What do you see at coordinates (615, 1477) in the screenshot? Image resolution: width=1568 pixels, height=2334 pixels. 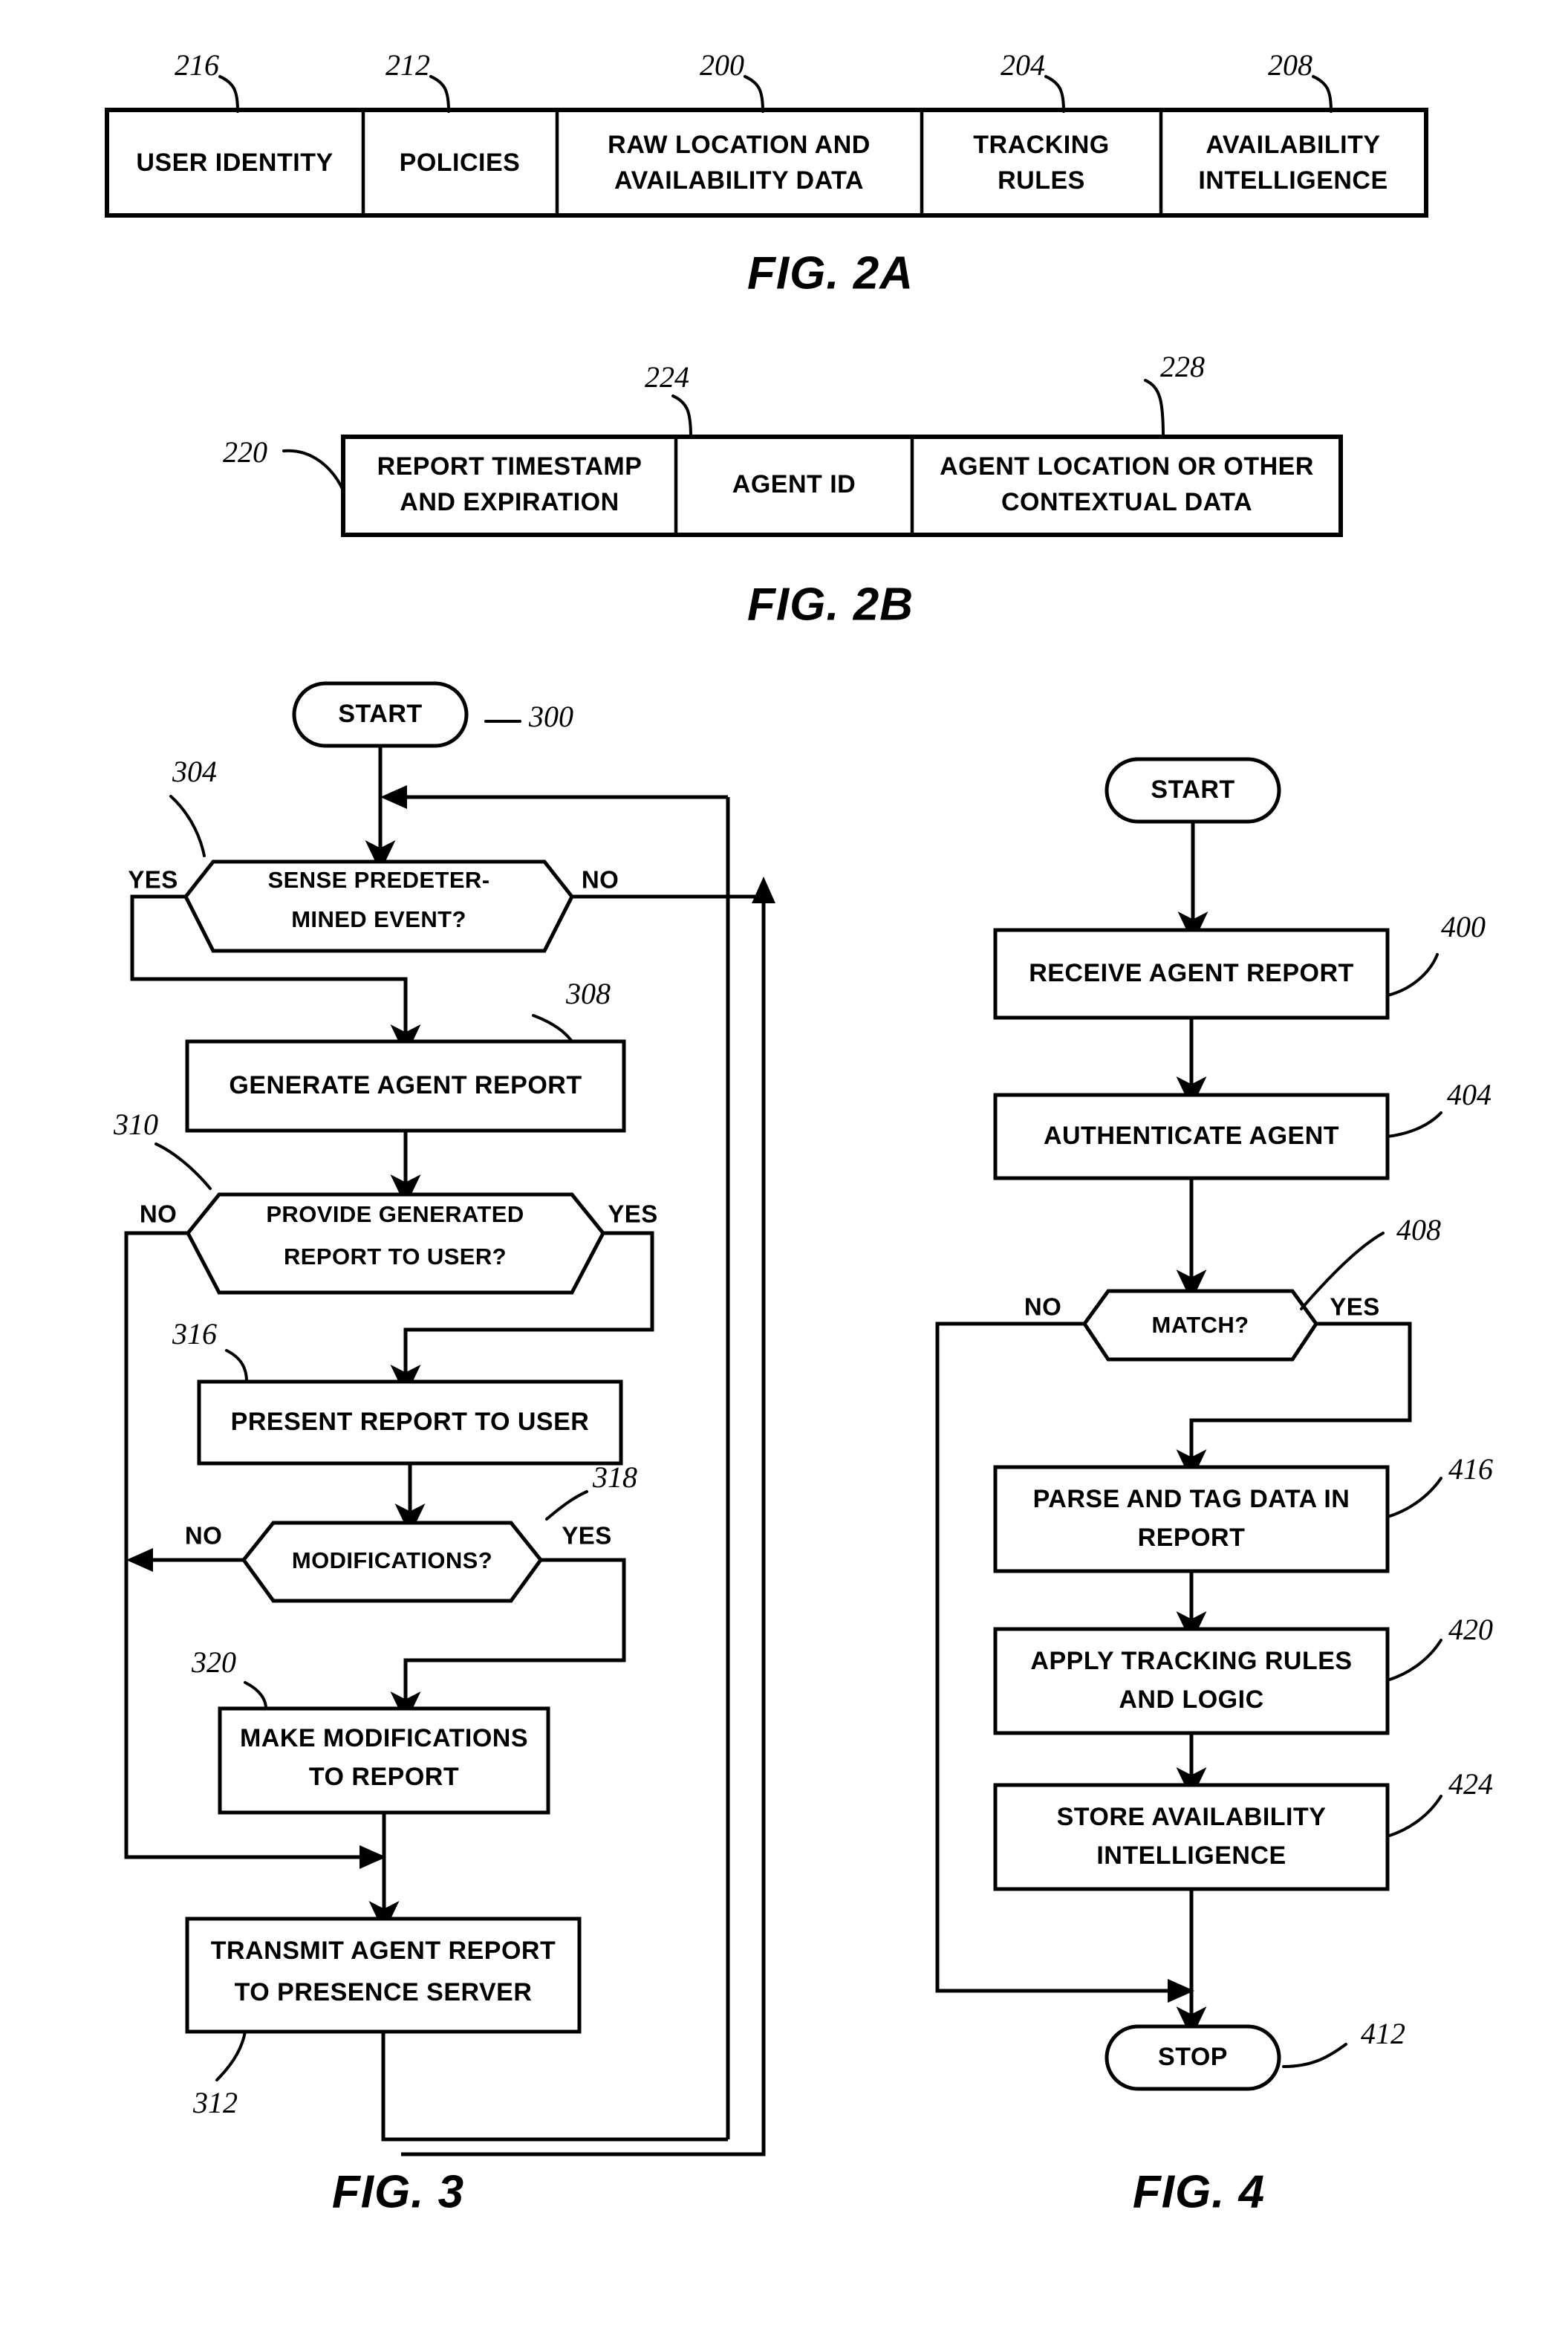 I see `fig3-ref-318: 318` at bounding box center [615, 1477].